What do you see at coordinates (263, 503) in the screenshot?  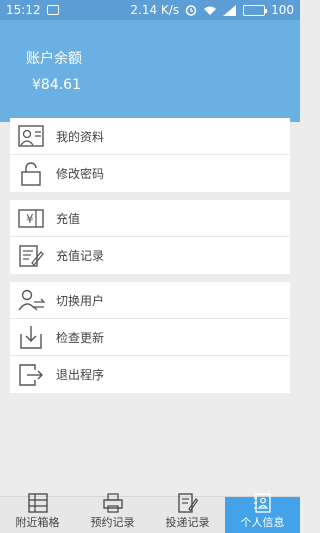 I see `contact-book-icon` at bounding box center [263, 503].